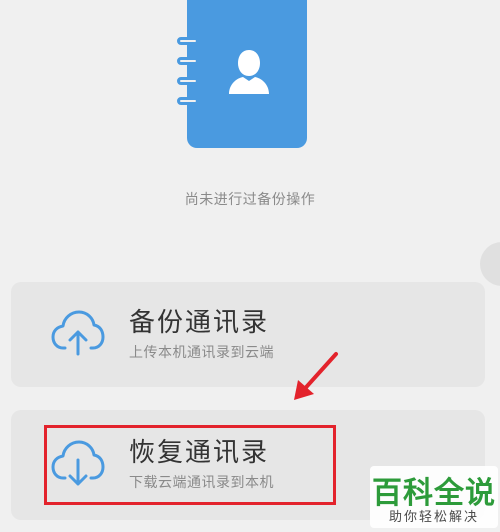 The image size is (500, 532). I want to click on empty-status-text: 尚未进行过备份操作, so click(250, 200).